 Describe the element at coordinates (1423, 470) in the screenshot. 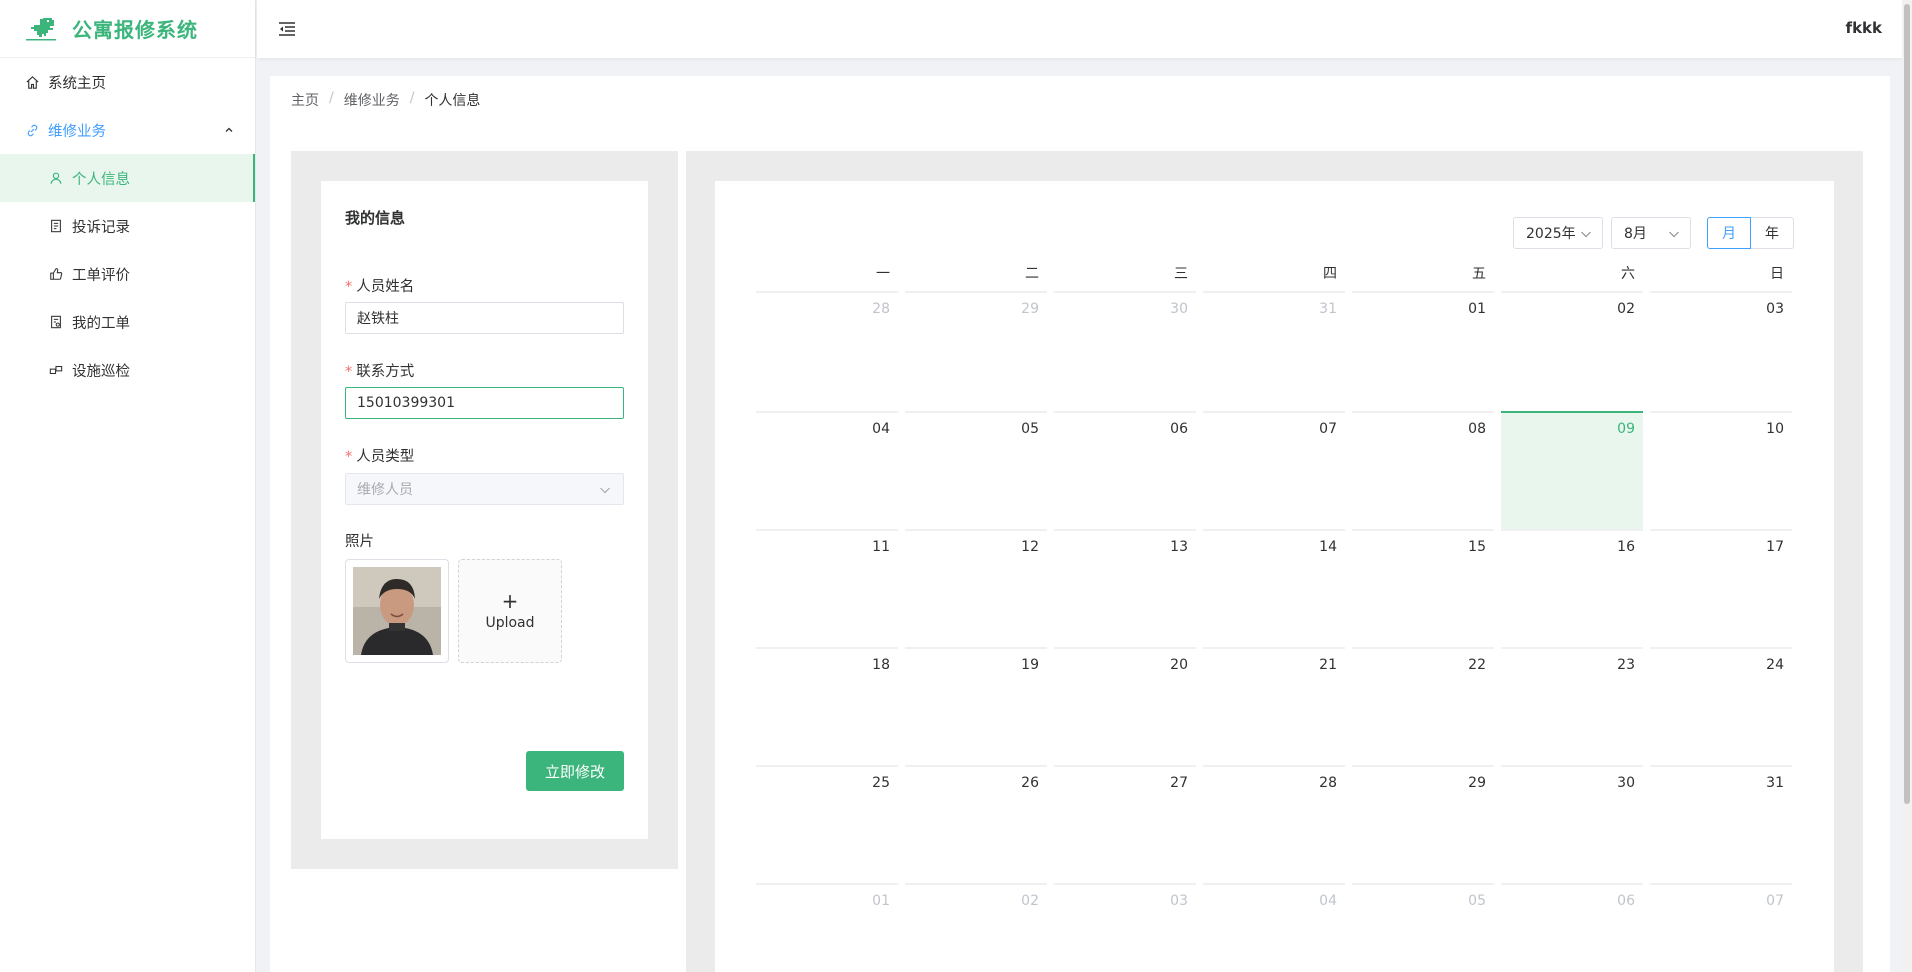

I see `calendar-day: 08` at that location.